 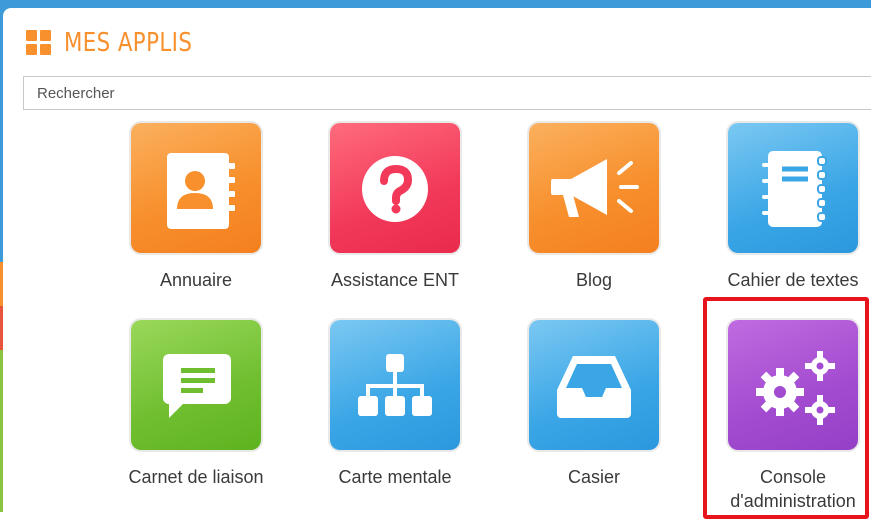 I want to click on app-label: Assistance ENT, so click(x=395, y=280).